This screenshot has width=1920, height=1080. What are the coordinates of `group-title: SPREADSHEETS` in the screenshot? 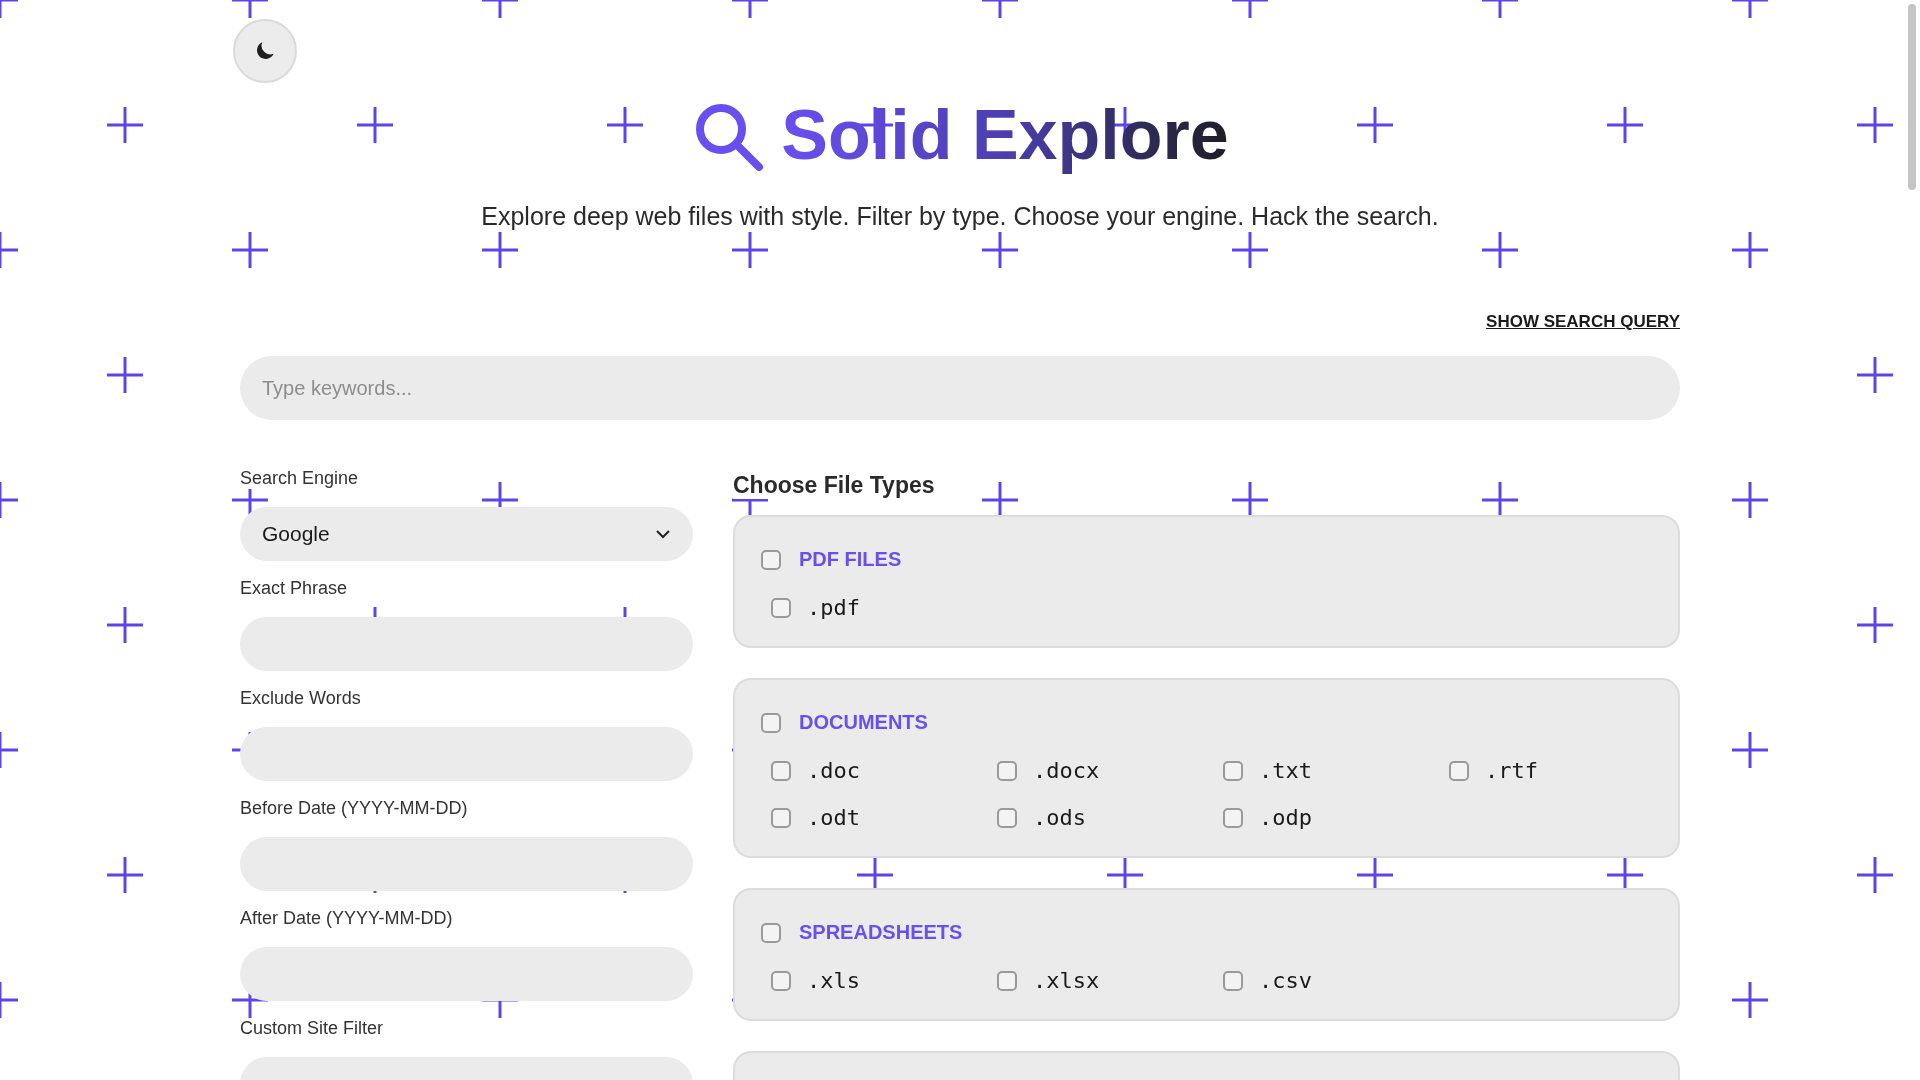 It's located at (881, 932).